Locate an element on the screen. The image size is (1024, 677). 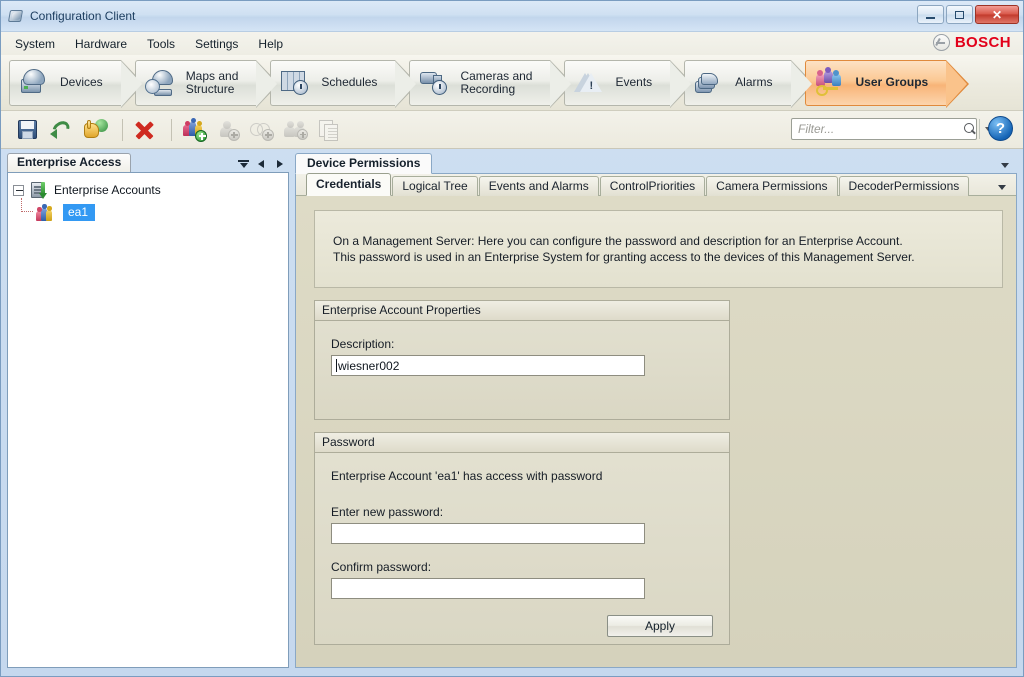
ribbon-tab-events: ! Events is located at coordinates (628, 83).